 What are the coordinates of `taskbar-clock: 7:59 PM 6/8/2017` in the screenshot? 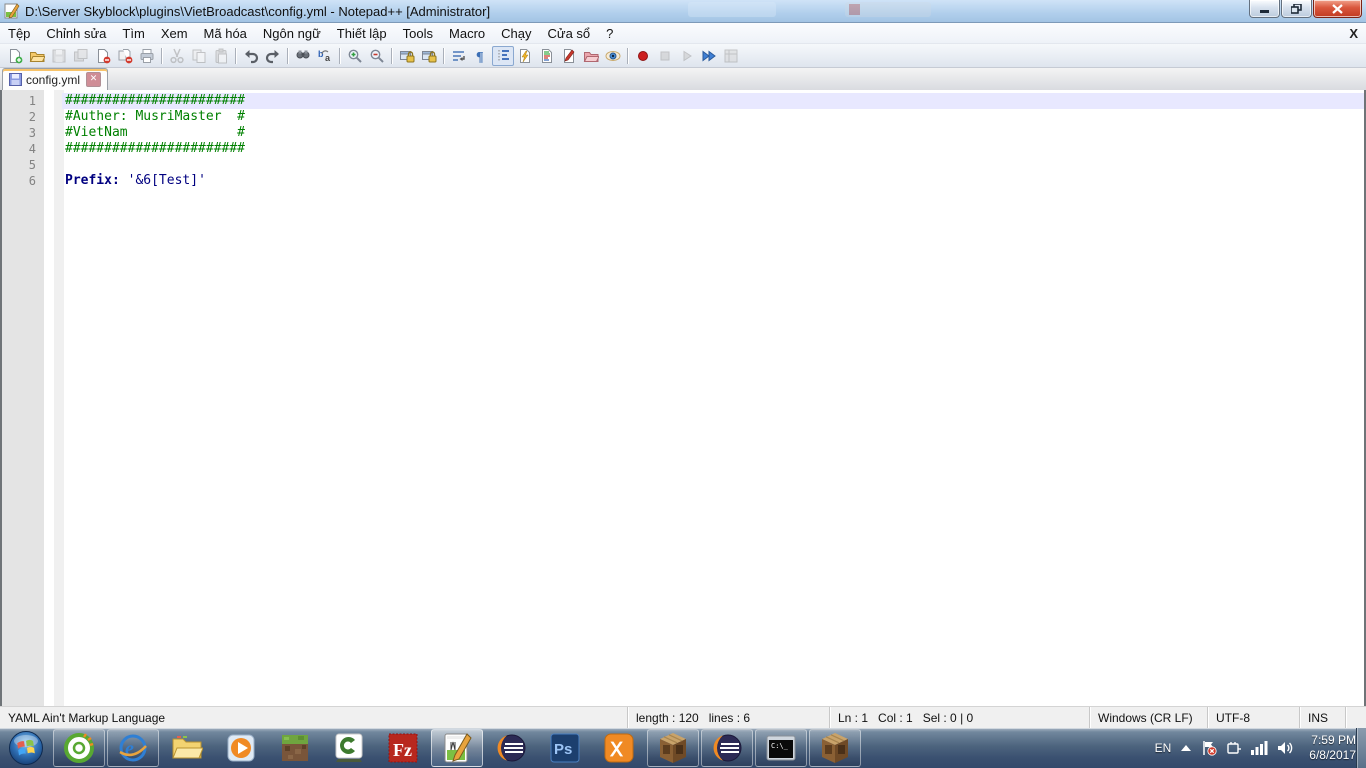 It's located at (1332, 748).